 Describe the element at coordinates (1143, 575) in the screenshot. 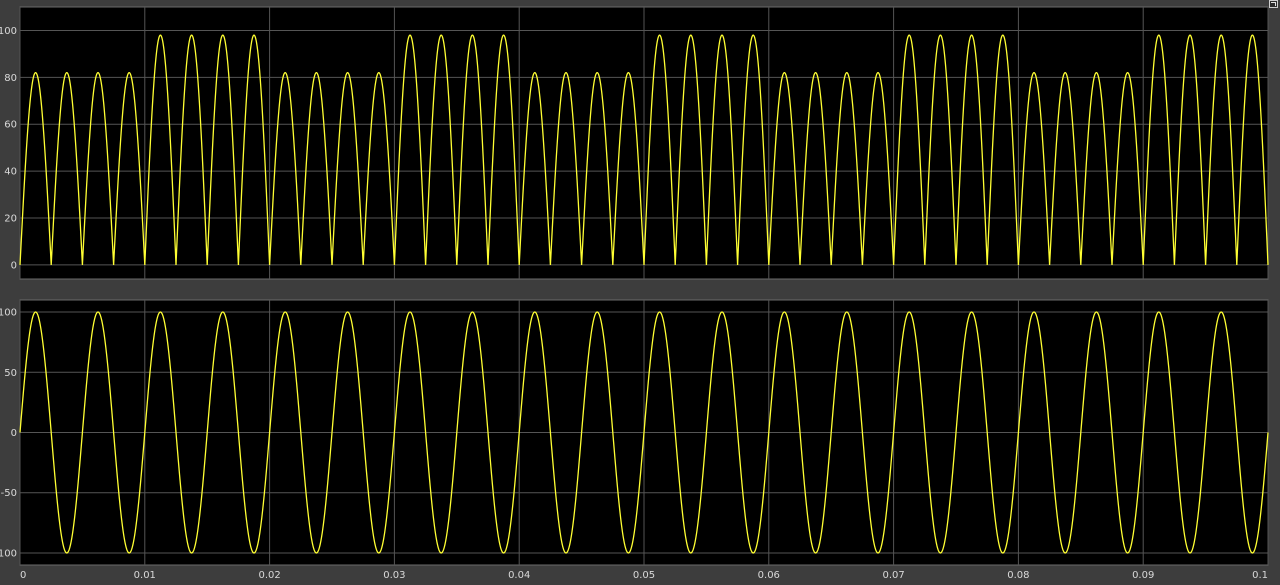

I see `x-tick-label: 0.09` at that location.